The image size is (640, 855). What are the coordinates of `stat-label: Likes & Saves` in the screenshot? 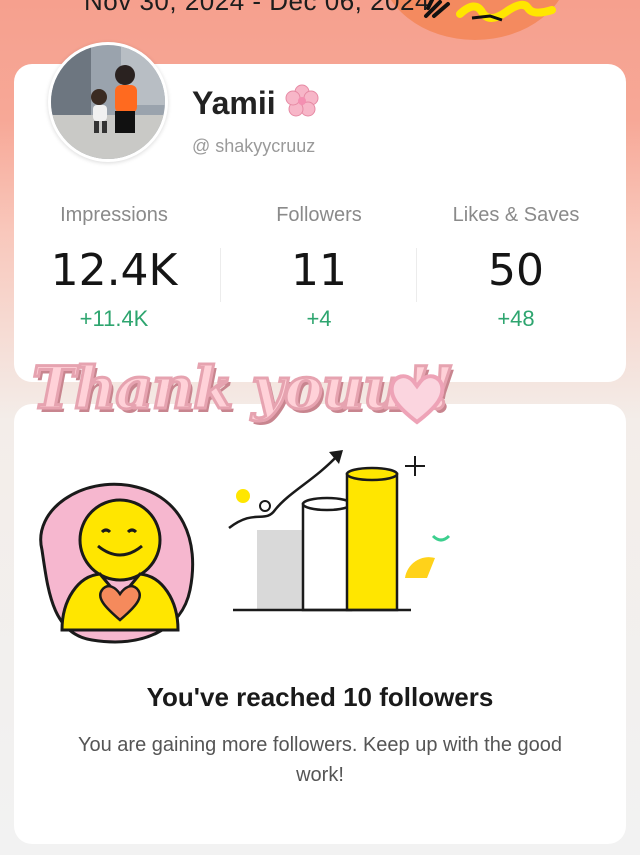 It's located at (516, 215).